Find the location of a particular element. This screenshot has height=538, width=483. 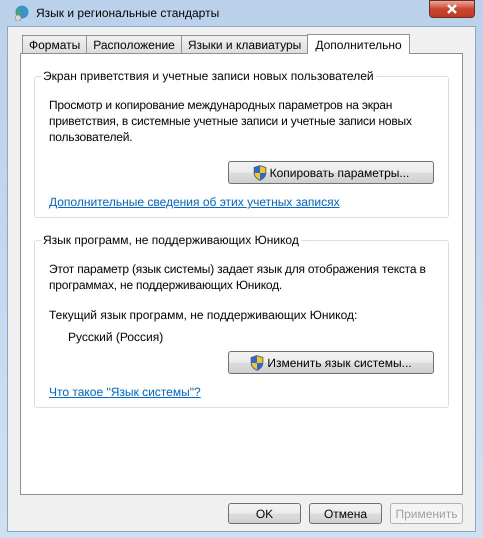

help-link: Дополнительные сведения об этих учетных записях is located at coordinates (194, 202).